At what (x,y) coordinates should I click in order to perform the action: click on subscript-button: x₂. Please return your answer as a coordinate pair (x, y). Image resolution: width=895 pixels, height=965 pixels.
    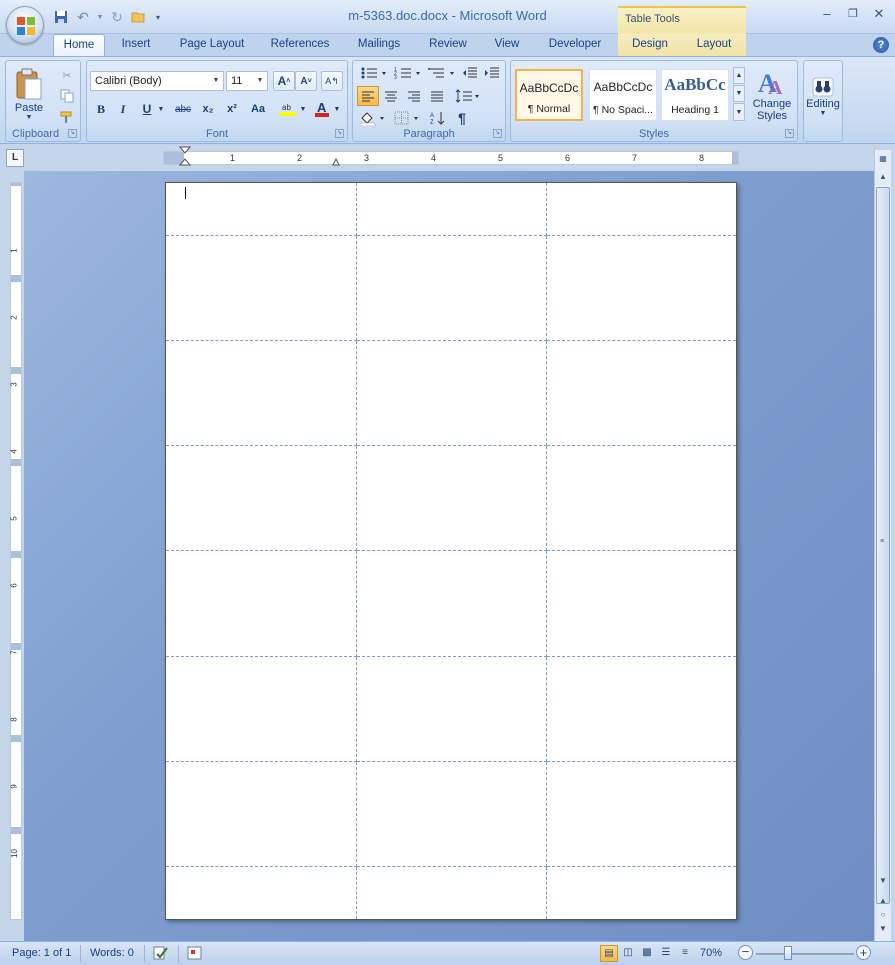
    Looking at the image, I should click on (208, 109).